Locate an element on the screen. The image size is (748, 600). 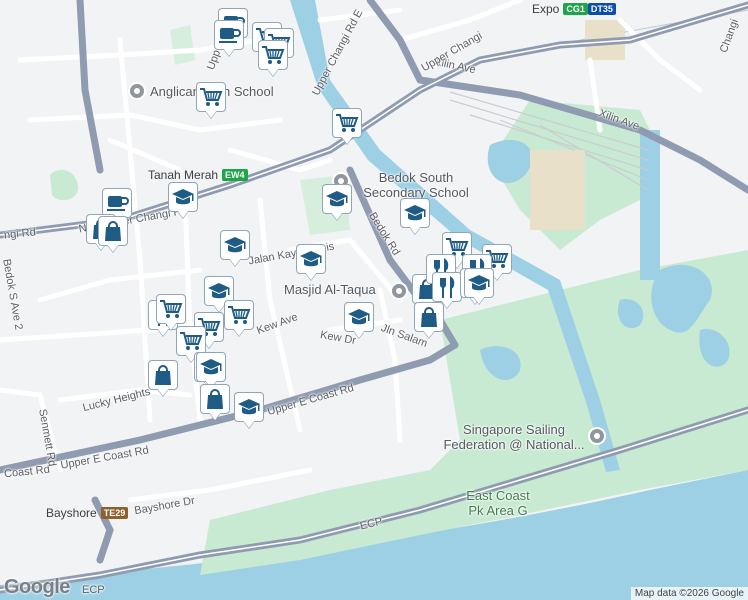
station-expo: Expo CG1 DT35 is located at coordinates (574, 9).